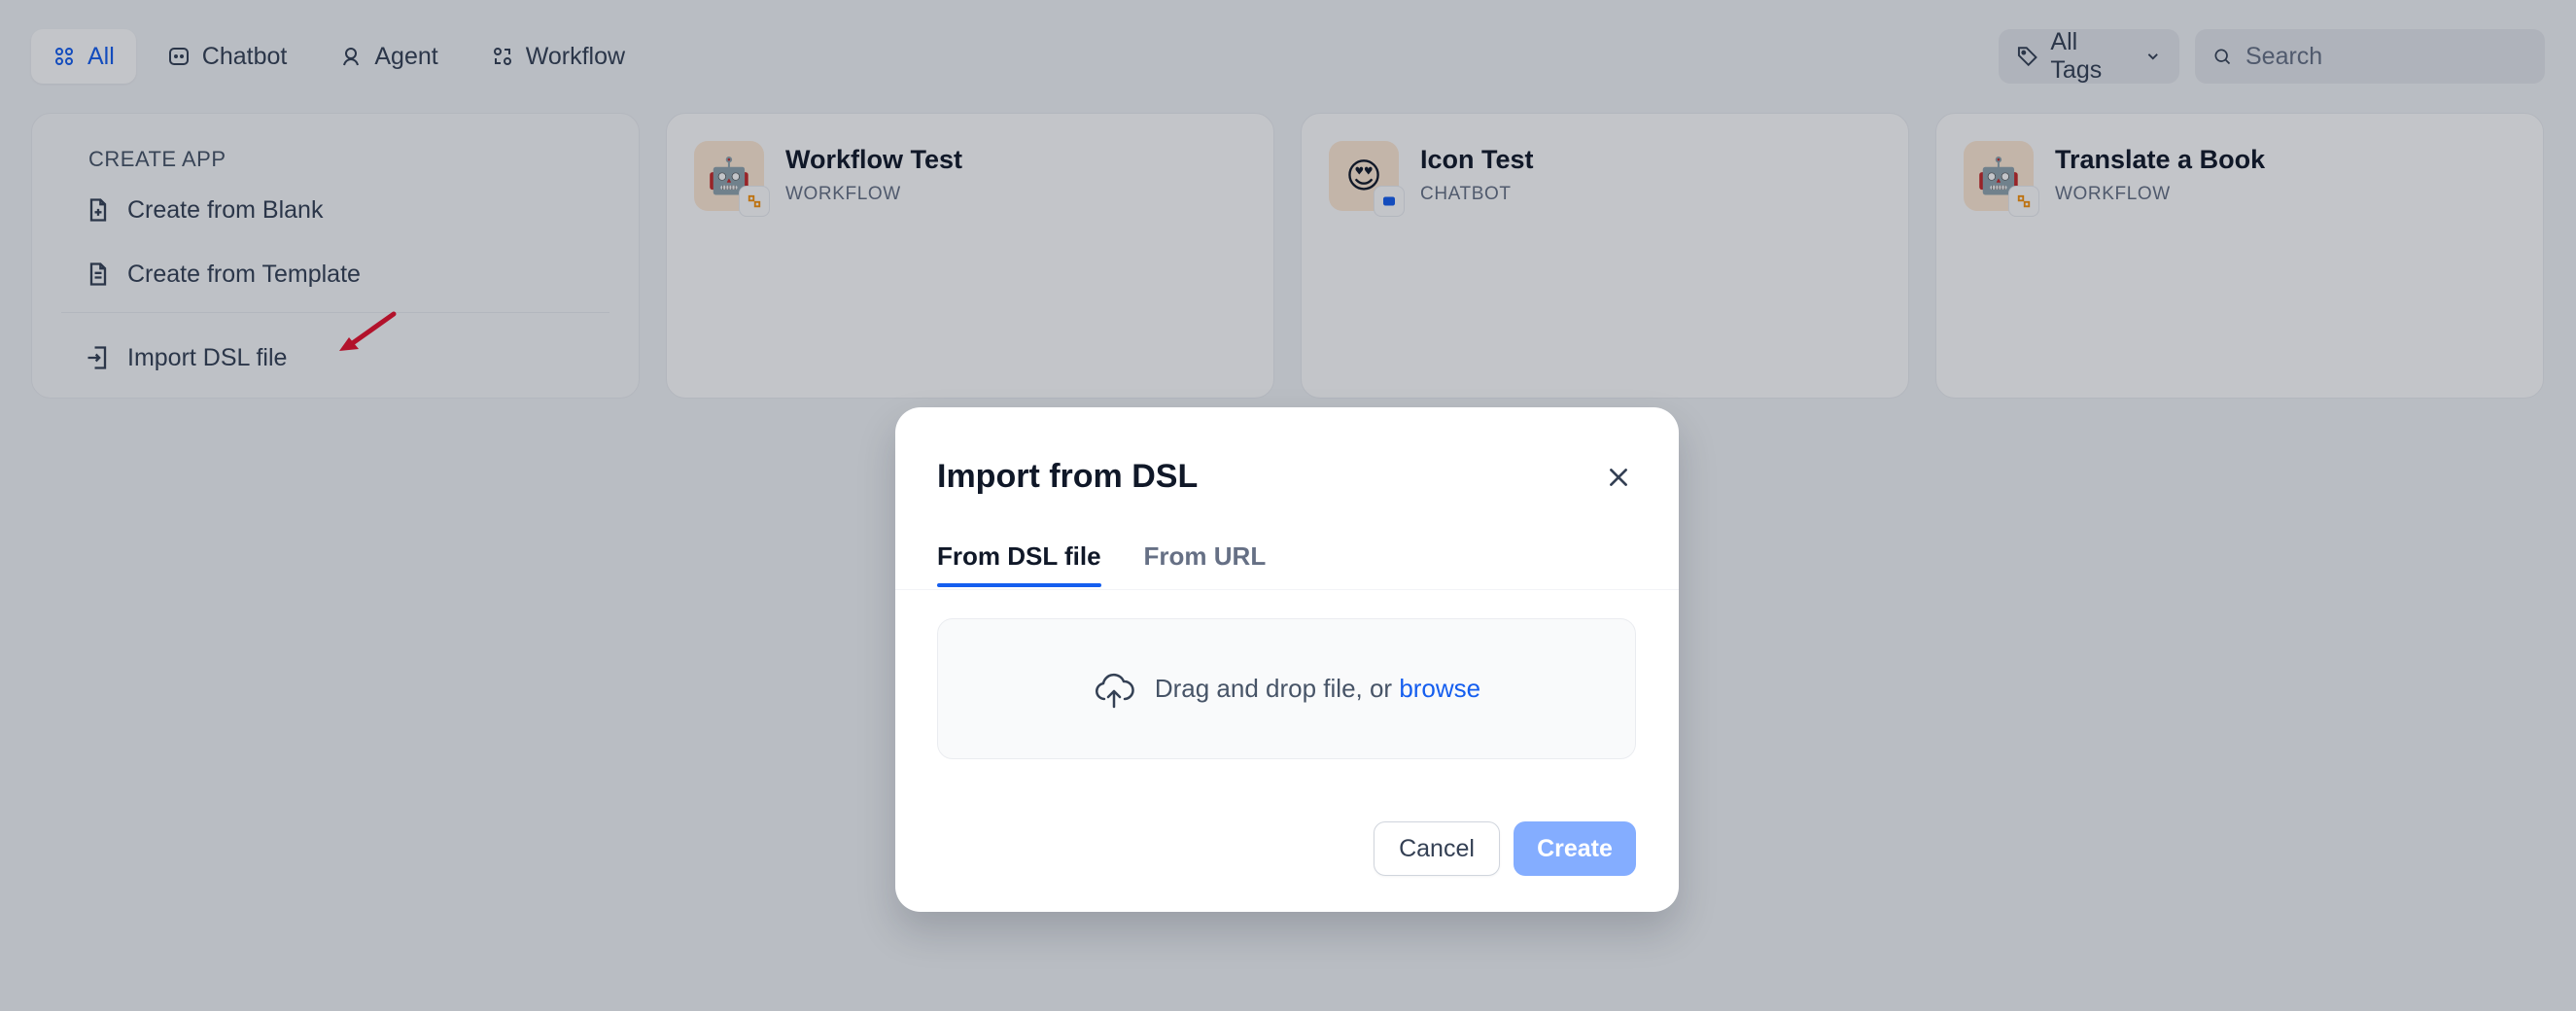 The width and height of the screenshot is (2576, 1011). What do you see at coordinates (1068, 476) in the screenshot?
I see `modal-title: Import from DSL` at bounding box center [1068, 476].